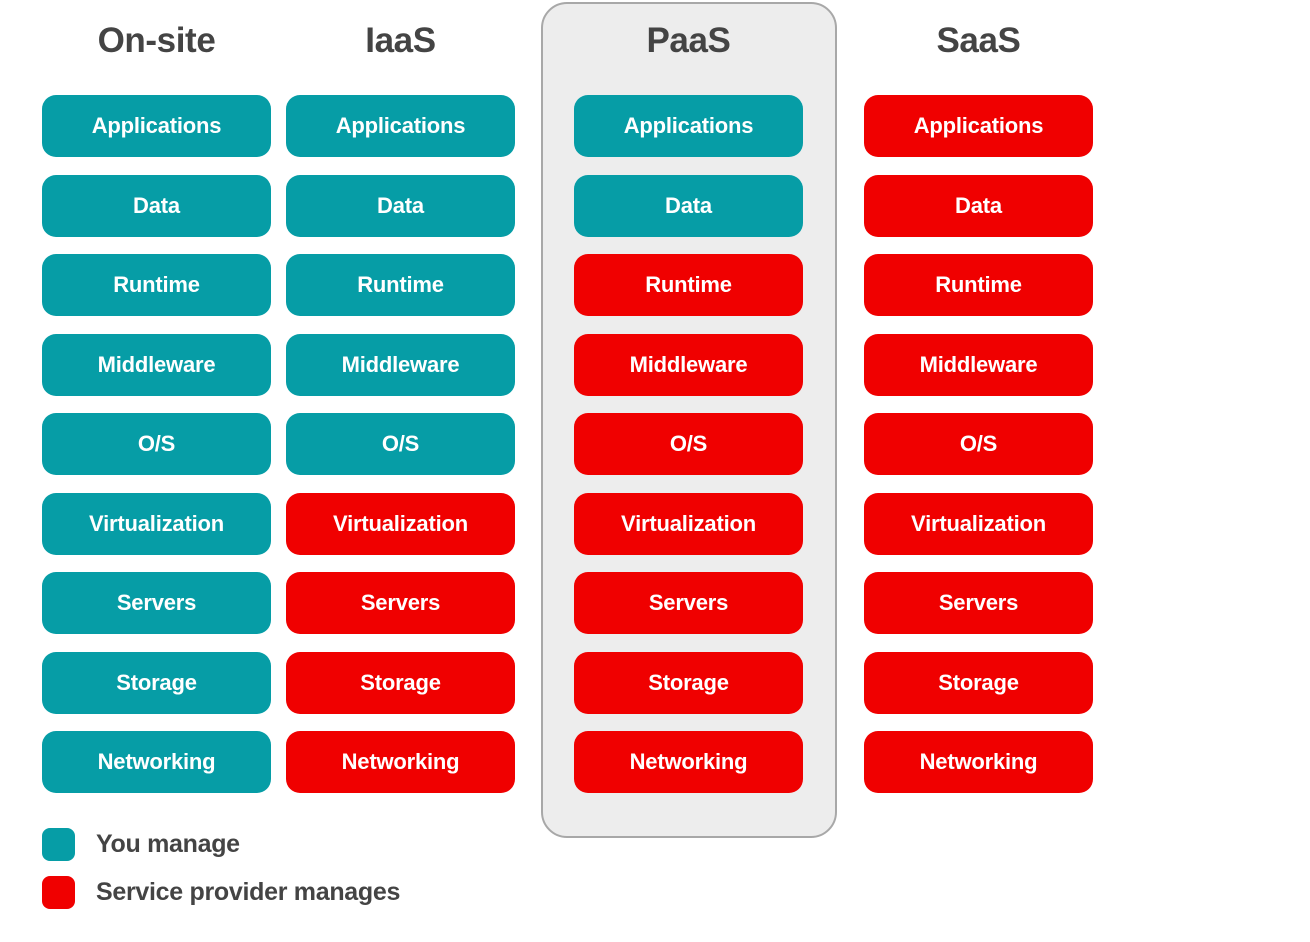 The height and width of the screenshot is (942, 1310). I want to click on column-header: PaaS, so click(688, 40).